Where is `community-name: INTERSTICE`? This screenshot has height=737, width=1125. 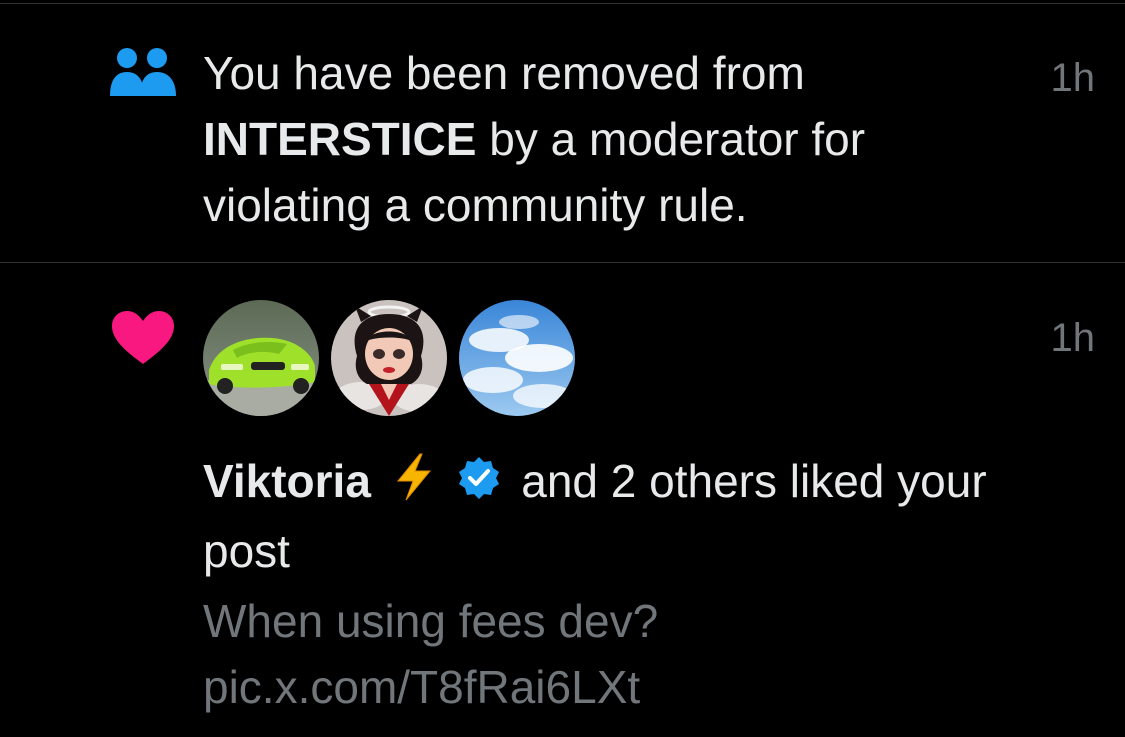 community-name: INTERSTICE is located at coordinates (339, 139).